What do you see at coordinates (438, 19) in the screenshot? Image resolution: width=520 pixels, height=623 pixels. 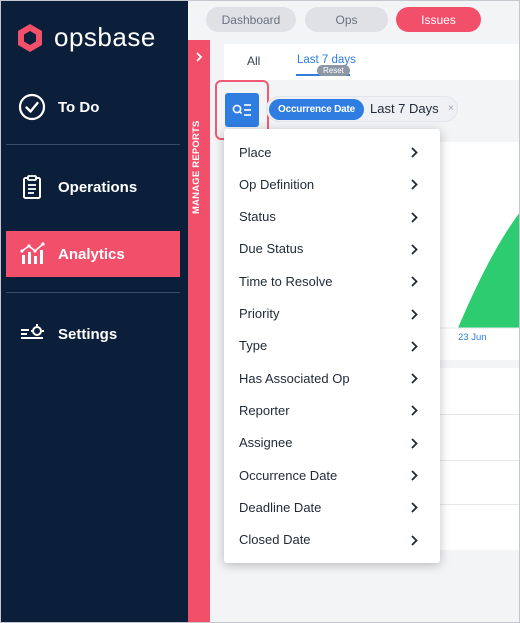 I see `tab-issues: Issues` at bounding box center [438, 19].